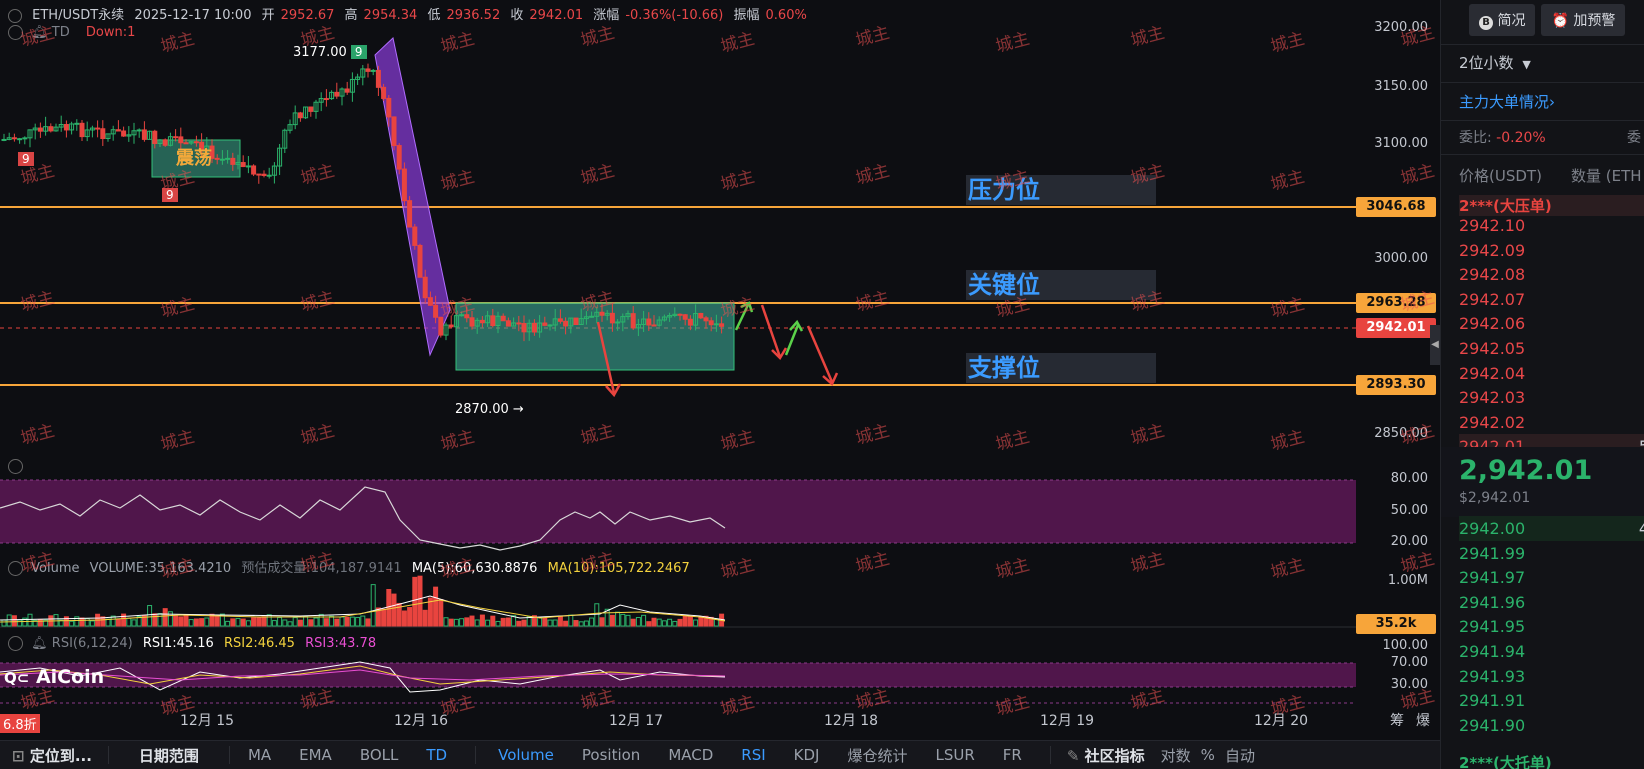 This screenshot has height=769, width=1644. I want to click on tab-rsi: RSI, so click(753, 755).